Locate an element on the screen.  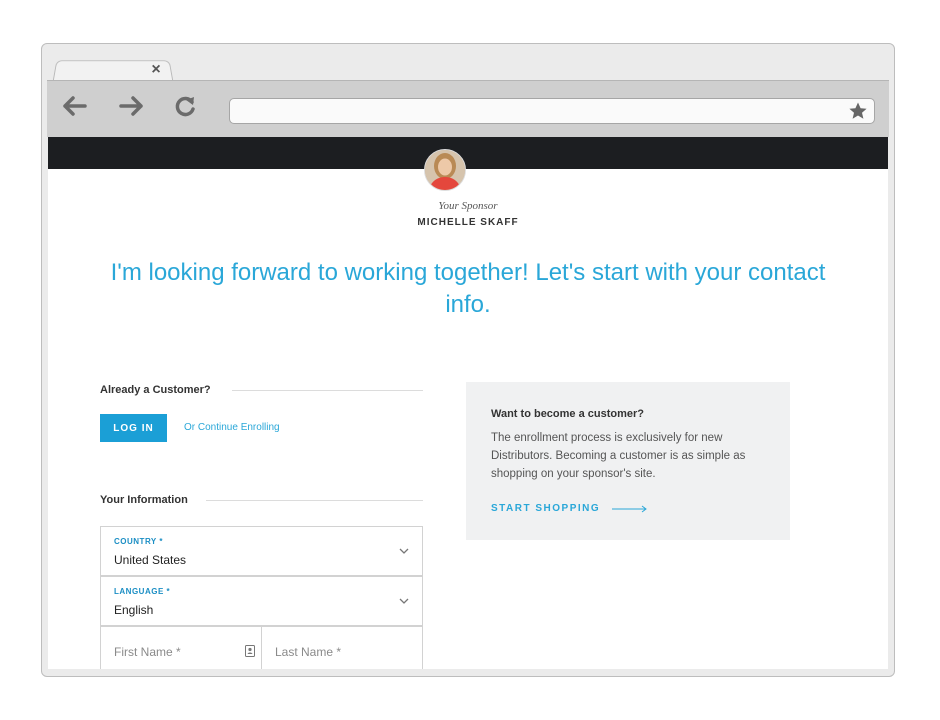
start-shopping-link: START SHOPPING is located at coordinates (569, 508).